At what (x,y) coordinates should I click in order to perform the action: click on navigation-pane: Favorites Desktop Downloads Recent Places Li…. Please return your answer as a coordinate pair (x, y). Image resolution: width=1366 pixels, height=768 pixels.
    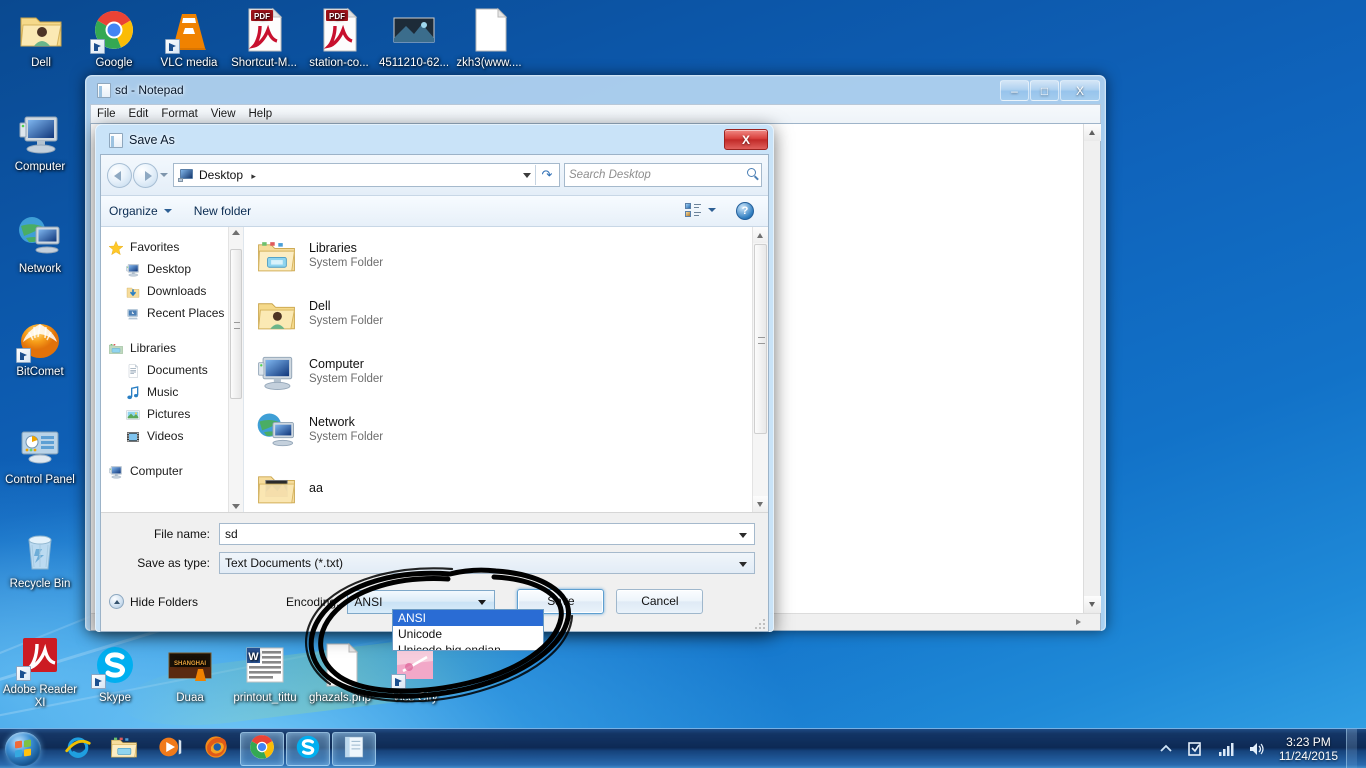
    Looking at the image, I should click on (172, 369).